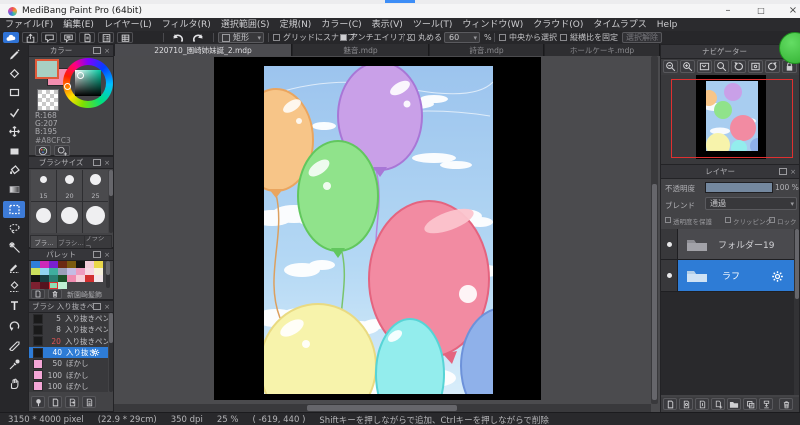  I want to click on blend-dropdown: 通過 ▾, so click(751, 203).